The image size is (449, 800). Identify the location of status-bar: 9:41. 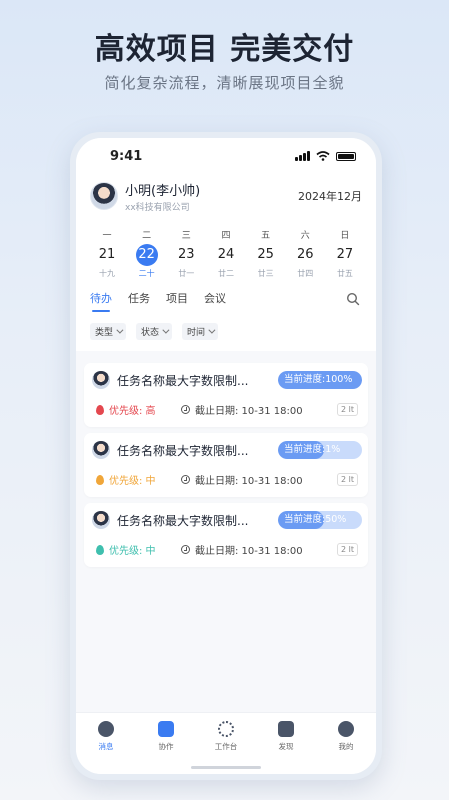
(226, 156).